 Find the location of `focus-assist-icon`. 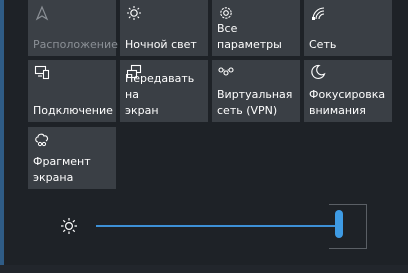

focus-assist-icon is located at coordinates (318, 72).